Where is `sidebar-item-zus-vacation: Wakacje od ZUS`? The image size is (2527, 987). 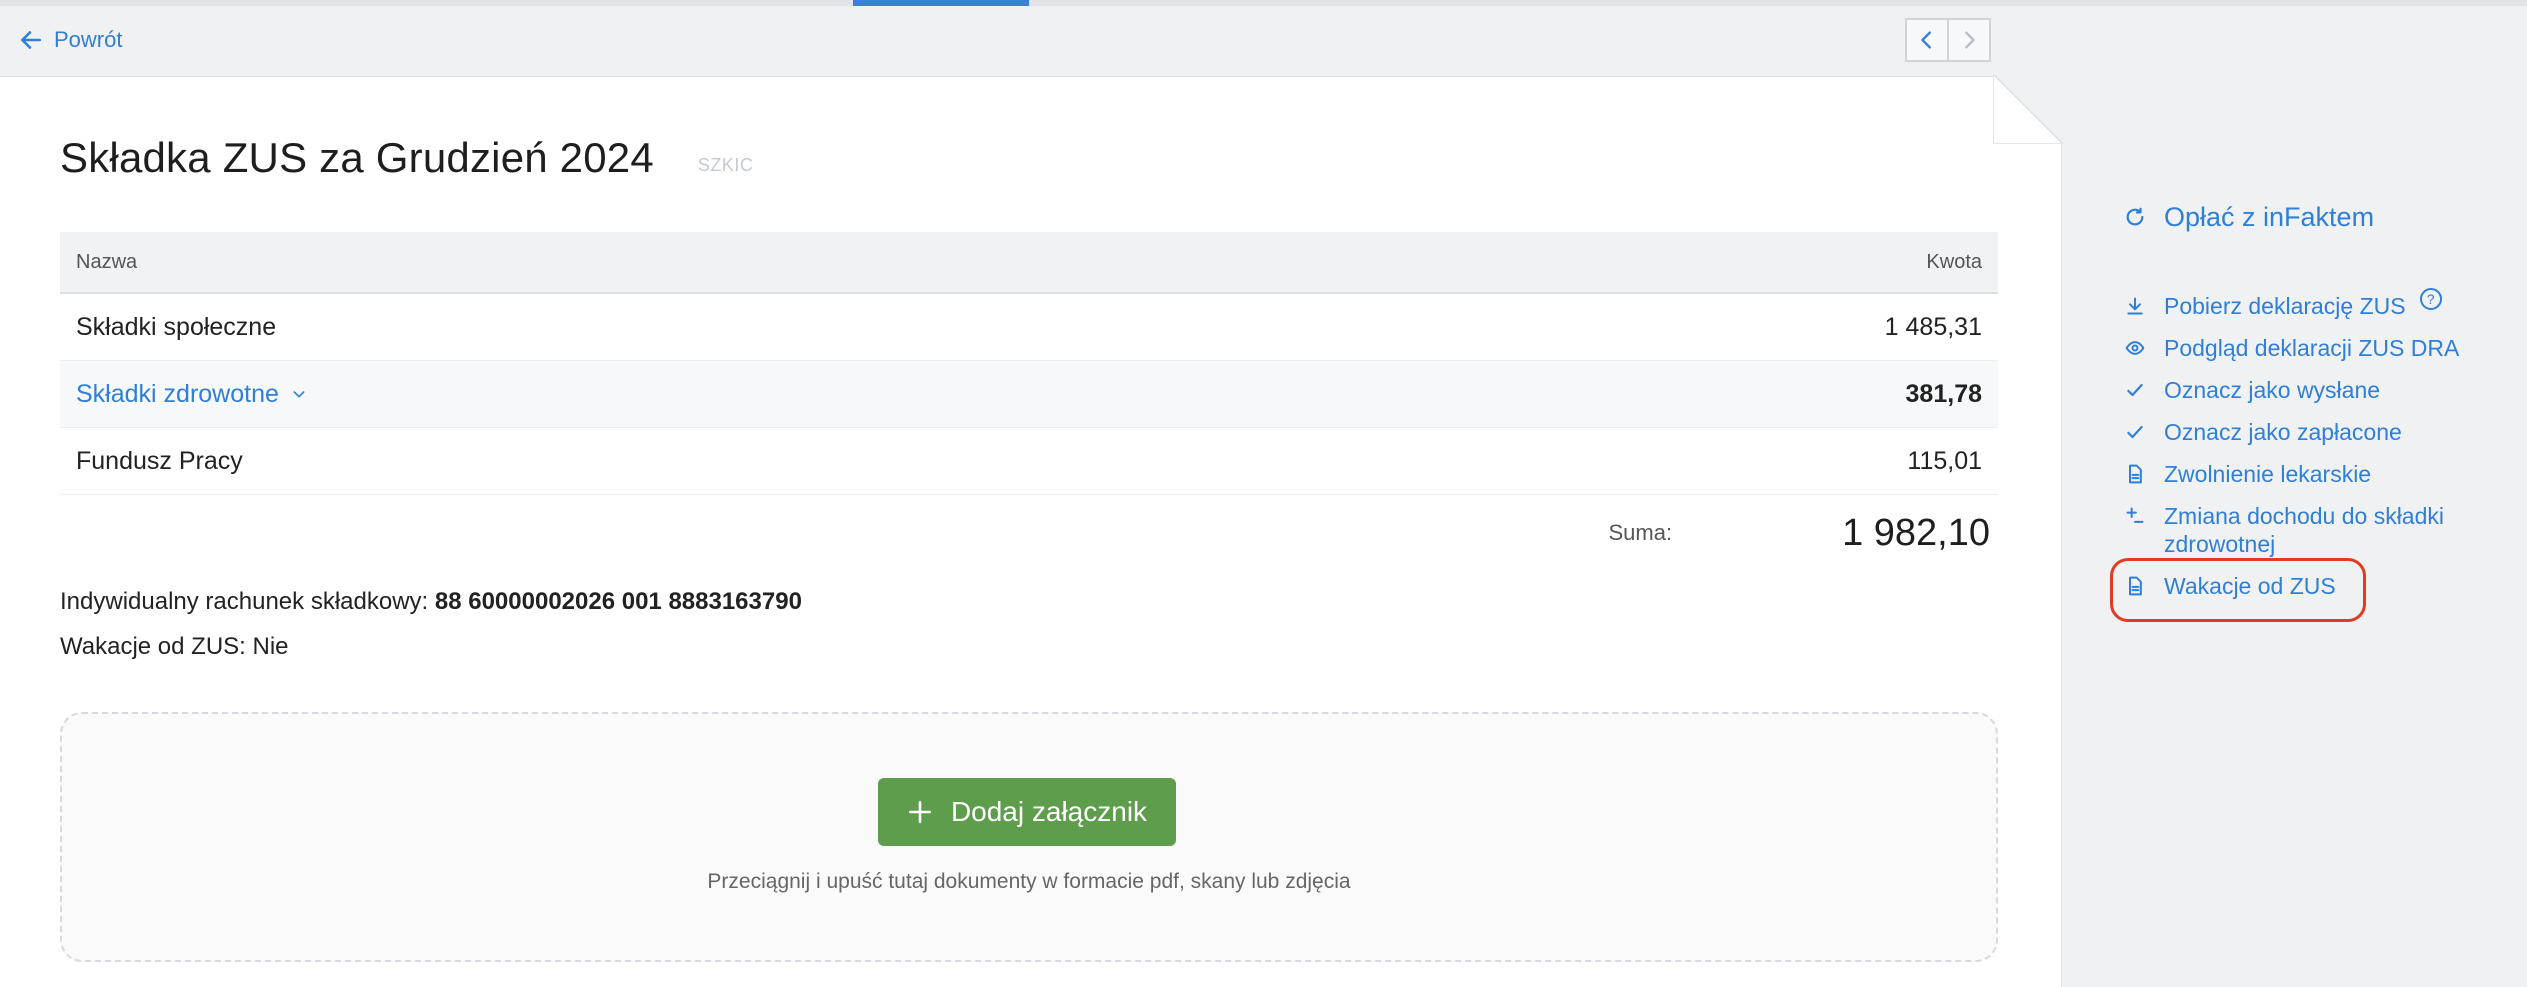
sidebar-item-zus-vacation: Wakacje od ZUS is located at coordinates (2317, 590).